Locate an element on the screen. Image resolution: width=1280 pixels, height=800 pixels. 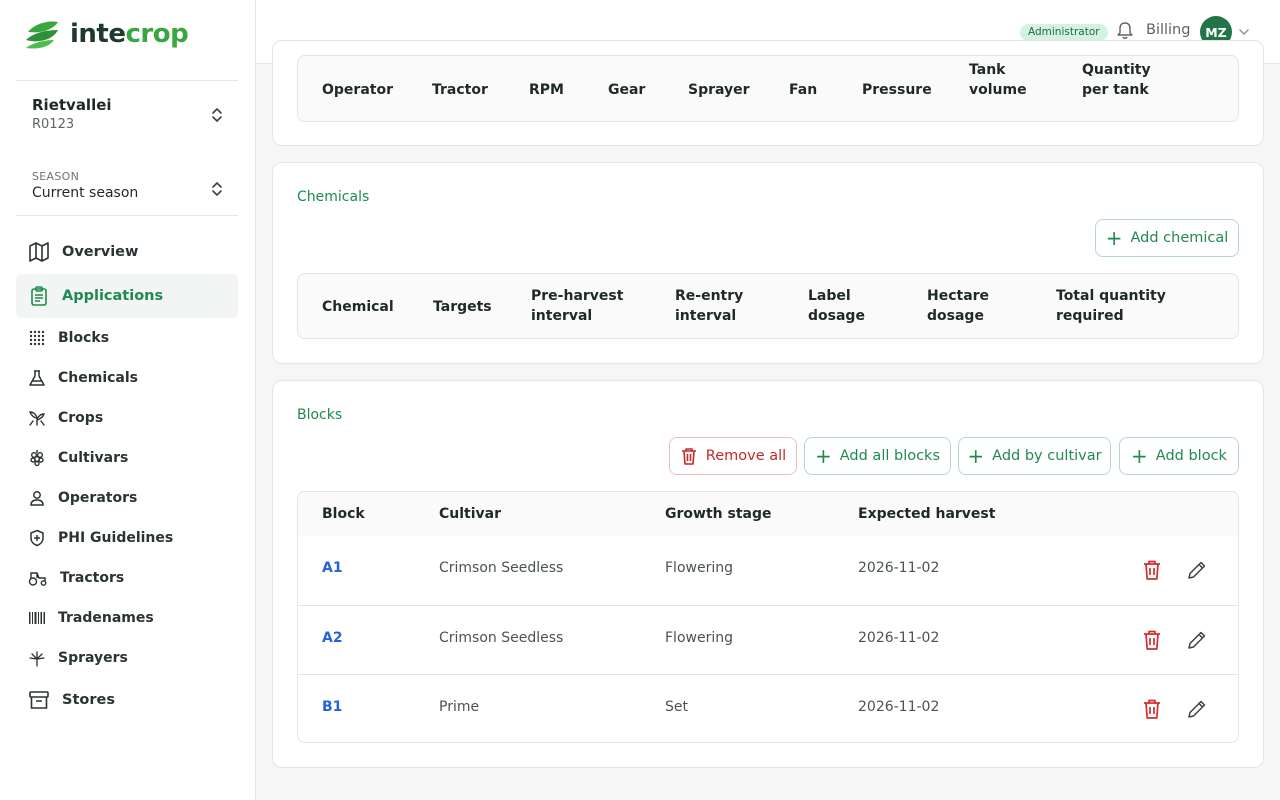
column-header-tank-volume: Tank volume is located at coordinates (998, 80).